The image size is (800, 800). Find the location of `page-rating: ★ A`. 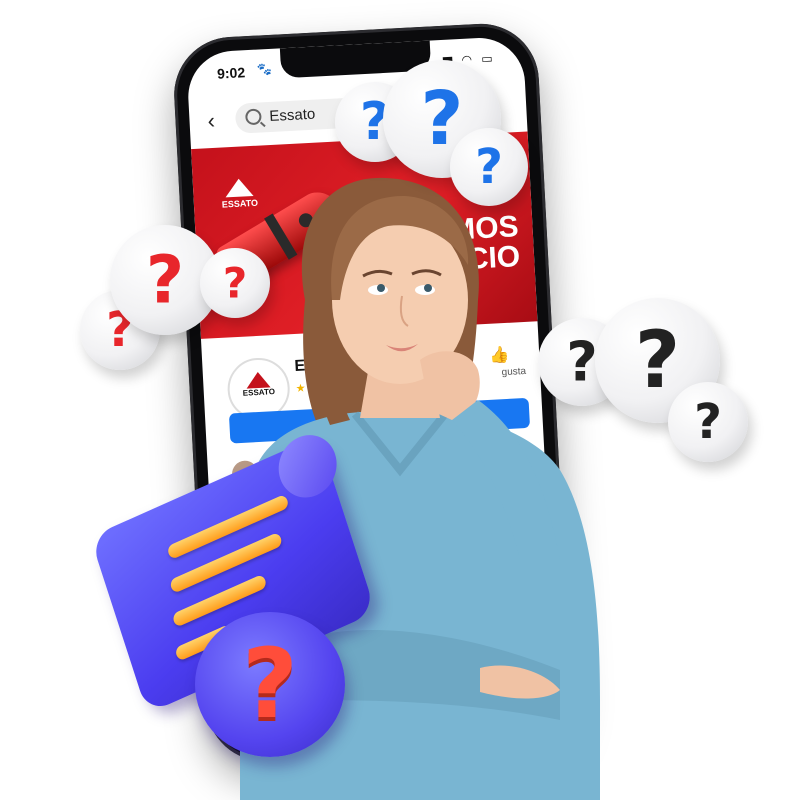

page-rating: ★ A is located at coordinates (305, 388).